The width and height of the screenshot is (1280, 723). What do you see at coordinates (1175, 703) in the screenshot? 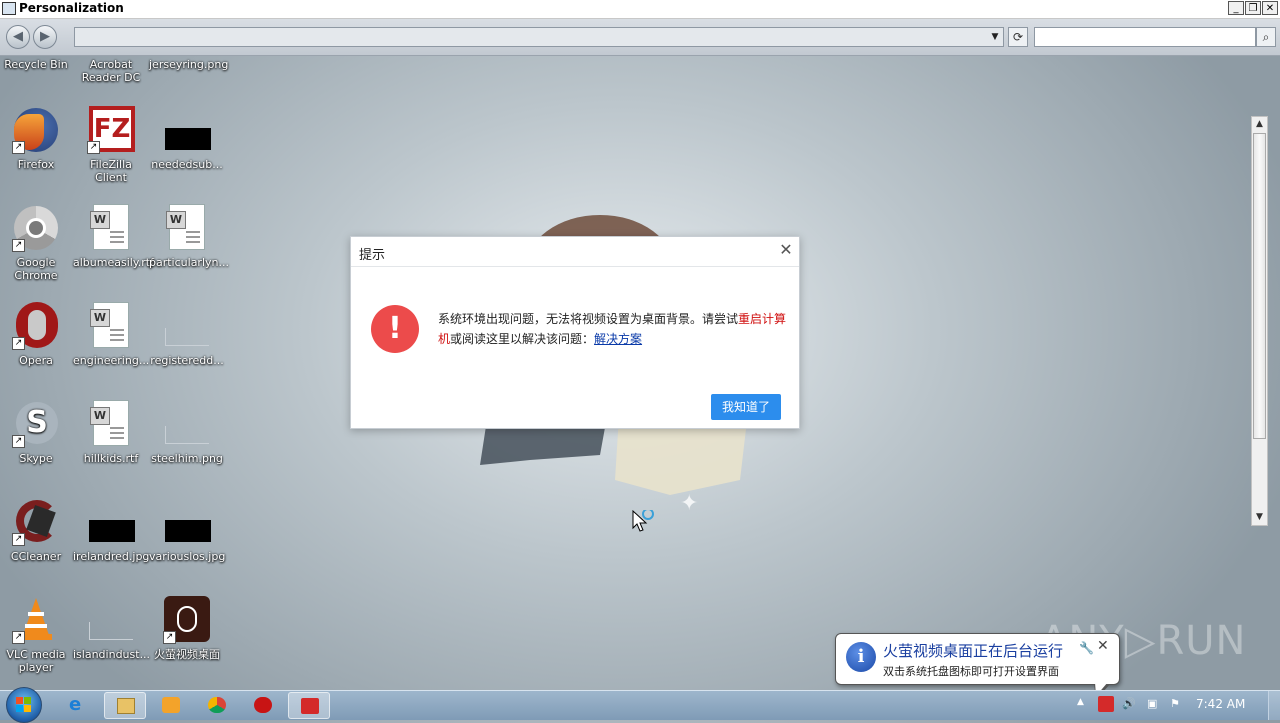
I see `action-center-flag-icon: ⚑` at bounding box center [1175, 703].